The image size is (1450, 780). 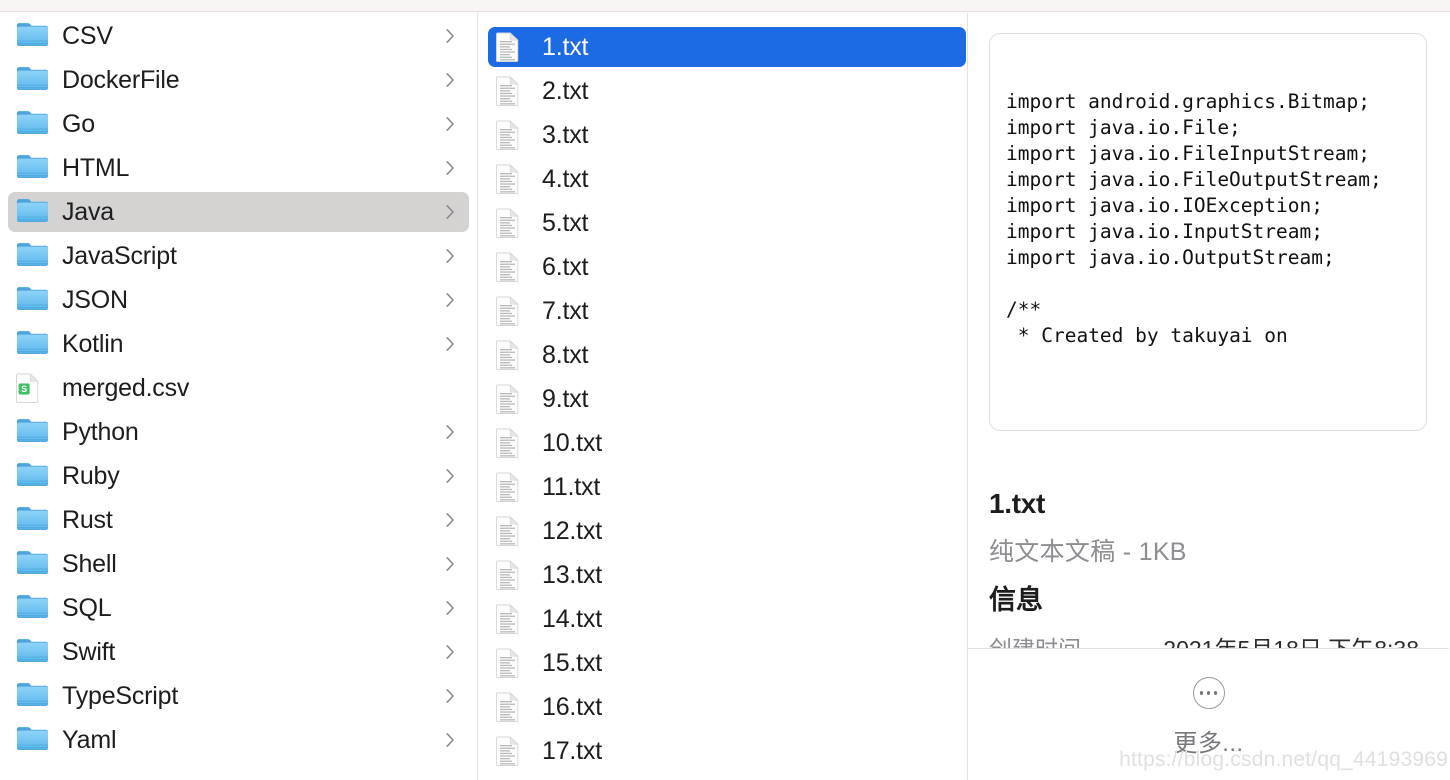 I want to click on row-label: 12.txt, so click(x=572, y=530).